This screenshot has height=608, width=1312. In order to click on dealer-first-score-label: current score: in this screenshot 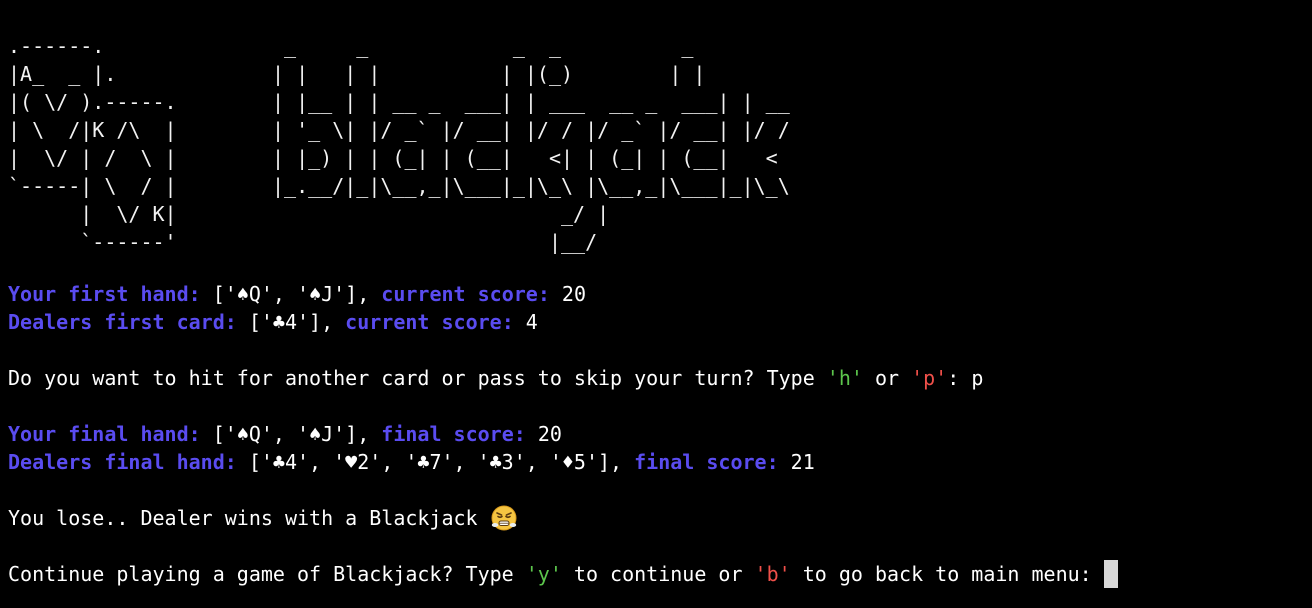, I will do `click(429, 322)`.